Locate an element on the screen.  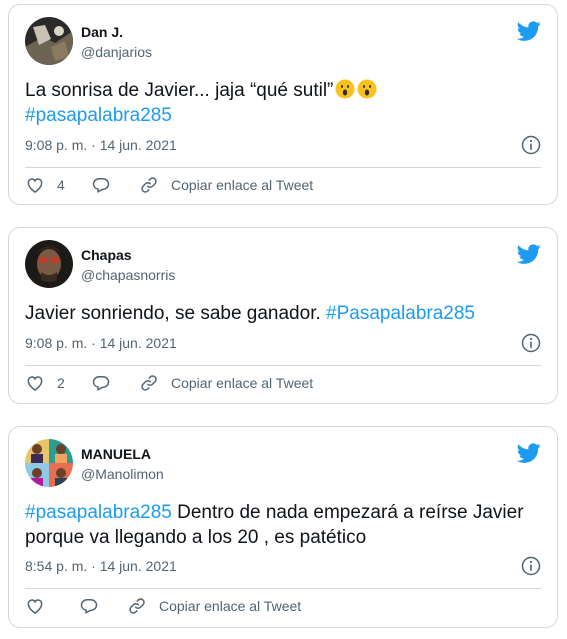
like-button: 2 is located at coordinates (45, 383).